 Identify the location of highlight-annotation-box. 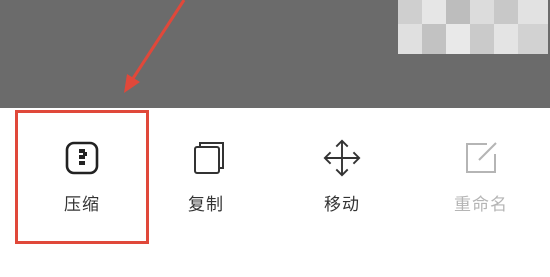
(82, 177).